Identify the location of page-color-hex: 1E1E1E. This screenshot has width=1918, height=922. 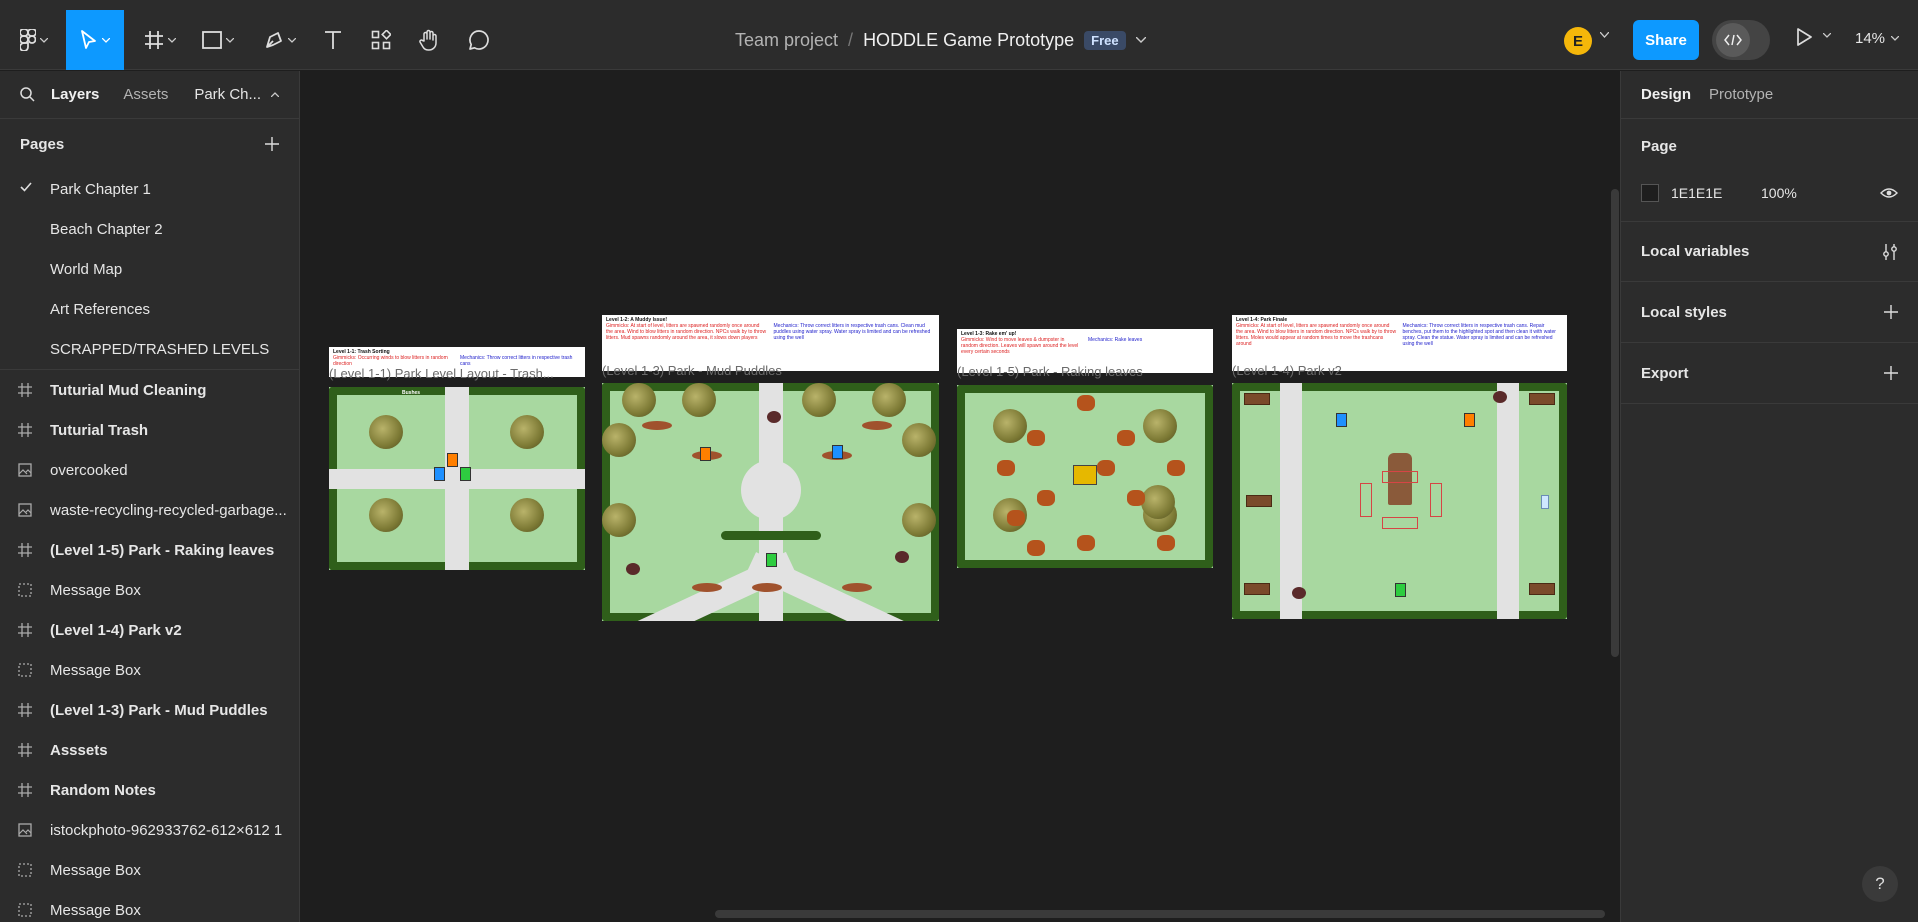
(1716, 193).